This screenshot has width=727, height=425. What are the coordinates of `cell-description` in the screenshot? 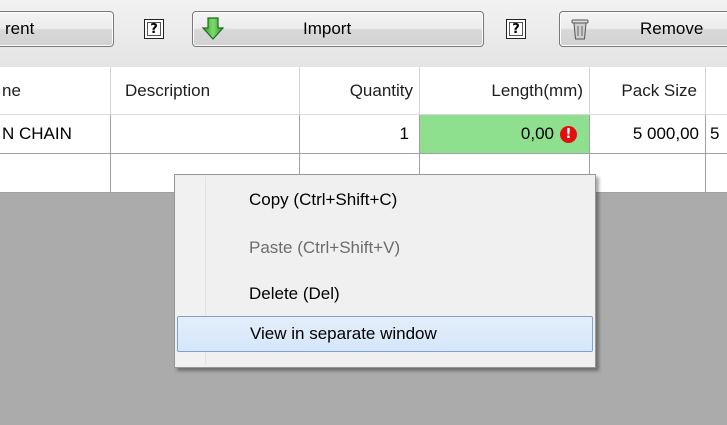 It's located at (205, 134).